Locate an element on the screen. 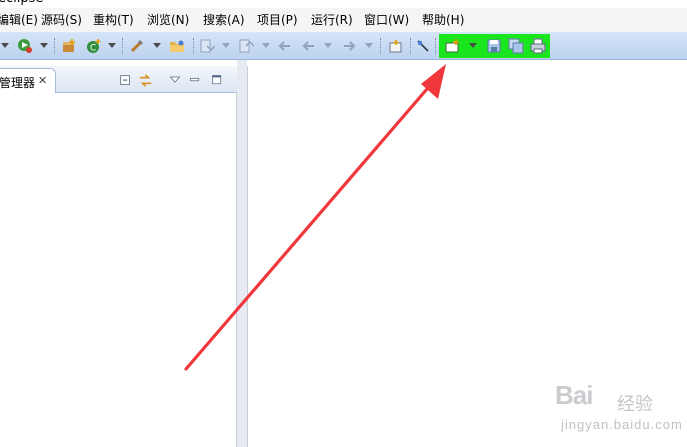 This screenshot has width=687, height=447. menu-project: 项目(P) is located at coordinates (277, 20).